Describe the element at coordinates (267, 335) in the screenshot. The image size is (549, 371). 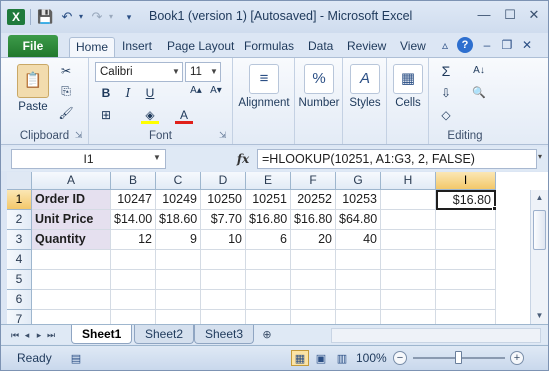
I see `insert-sheet-icon: ⊕` at that location.